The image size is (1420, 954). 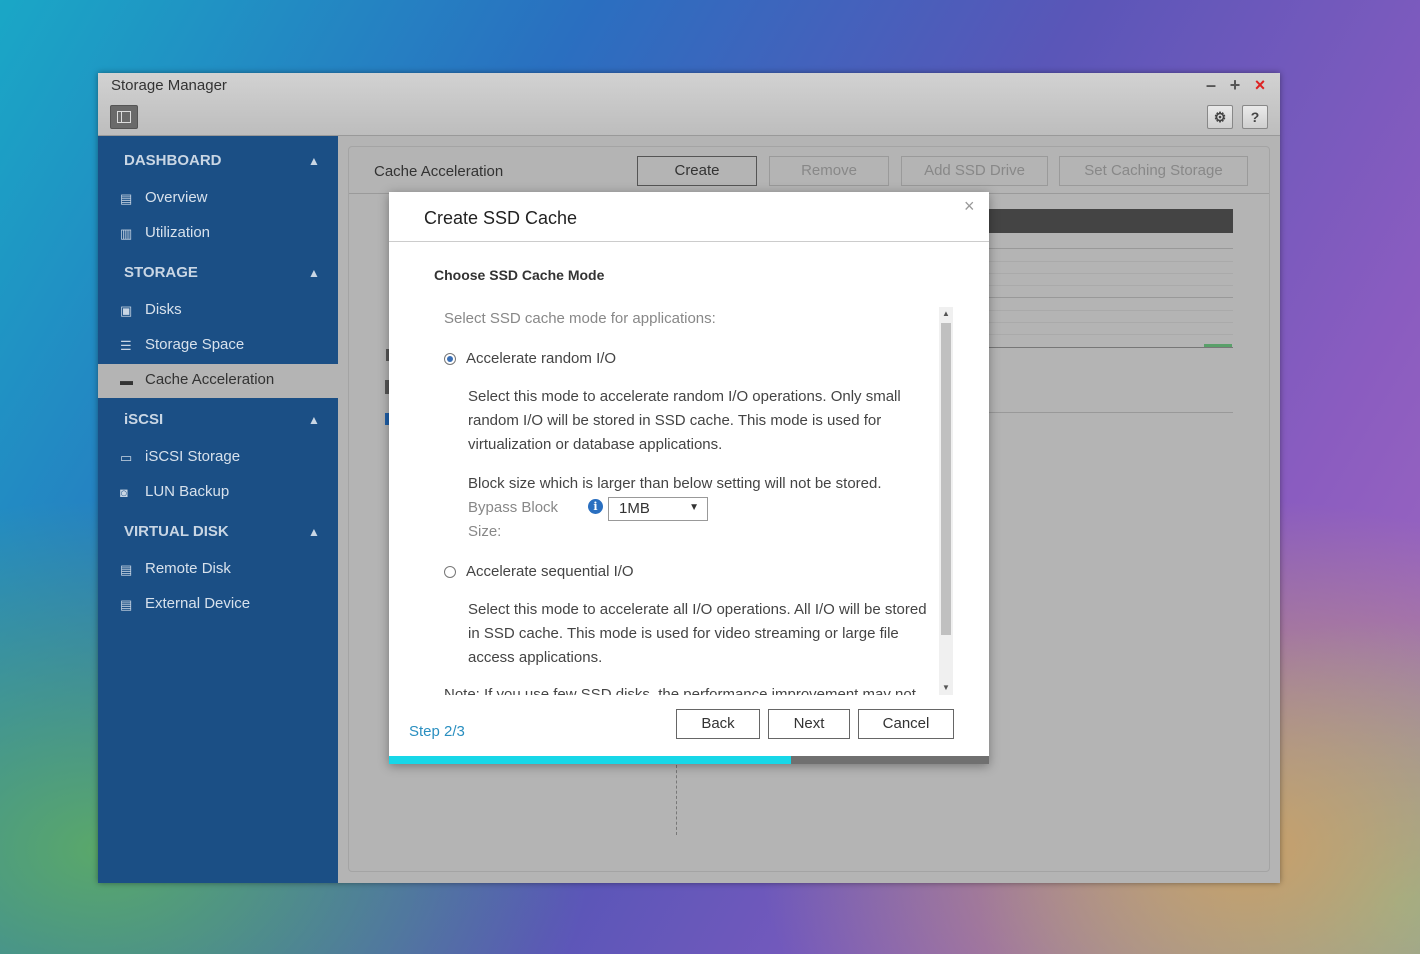 What do you see at coordinates (187, 491) in the screenshot?
I see `sidebar-item-label: LUN Backup` at bounding box center [187, 491].